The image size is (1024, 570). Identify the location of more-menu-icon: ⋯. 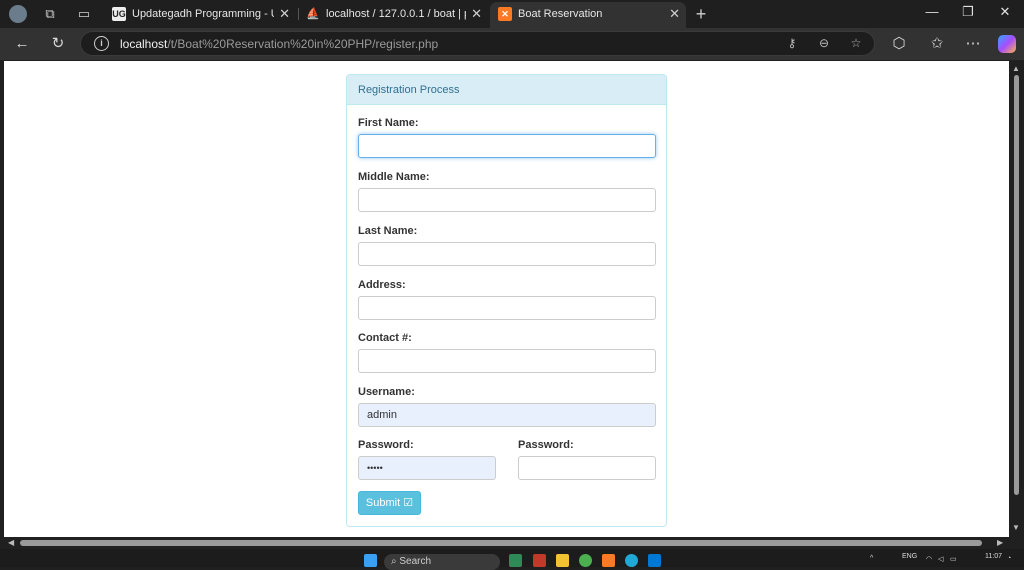
(973, 44).